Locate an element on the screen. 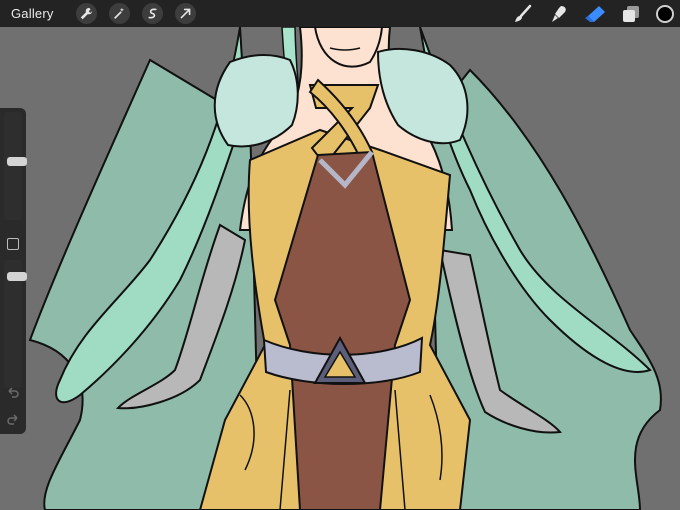  brush-size-thumb is located at coordinates (17, 161).